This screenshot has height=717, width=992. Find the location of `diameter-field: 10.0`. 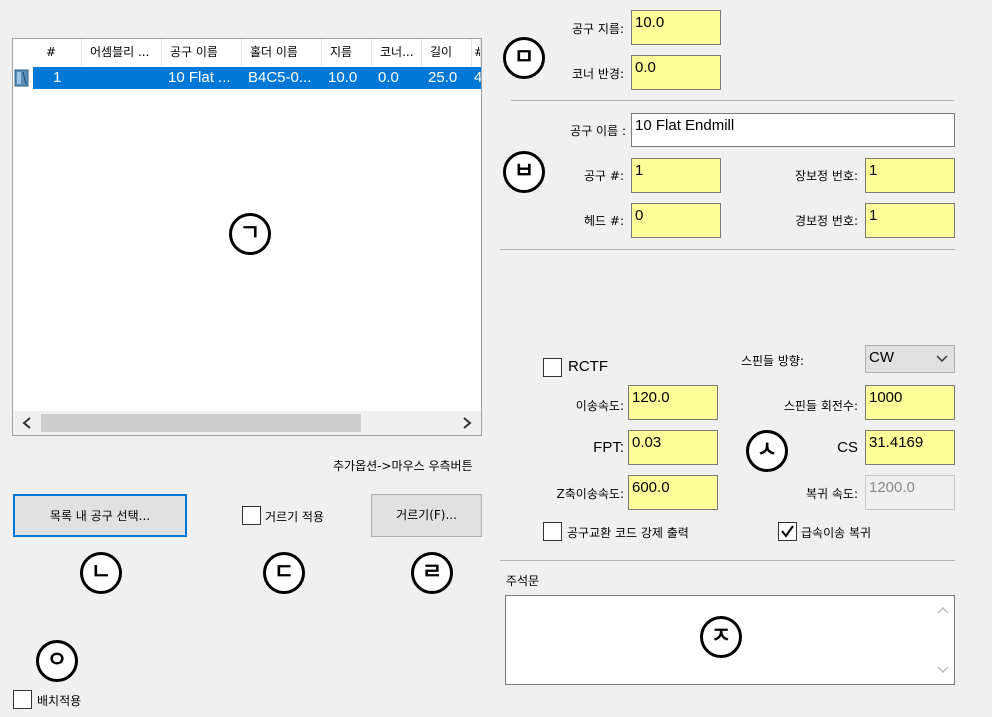

diameter-field: 10.0 is located at coordinates (676, 27).